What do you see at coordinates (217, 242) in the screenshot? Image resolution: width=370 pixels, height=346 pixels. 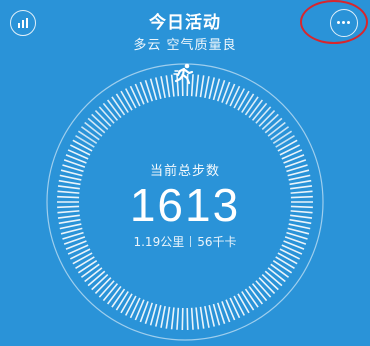 I see `calories-value: 56千卡` at bounding box center [217, 242].